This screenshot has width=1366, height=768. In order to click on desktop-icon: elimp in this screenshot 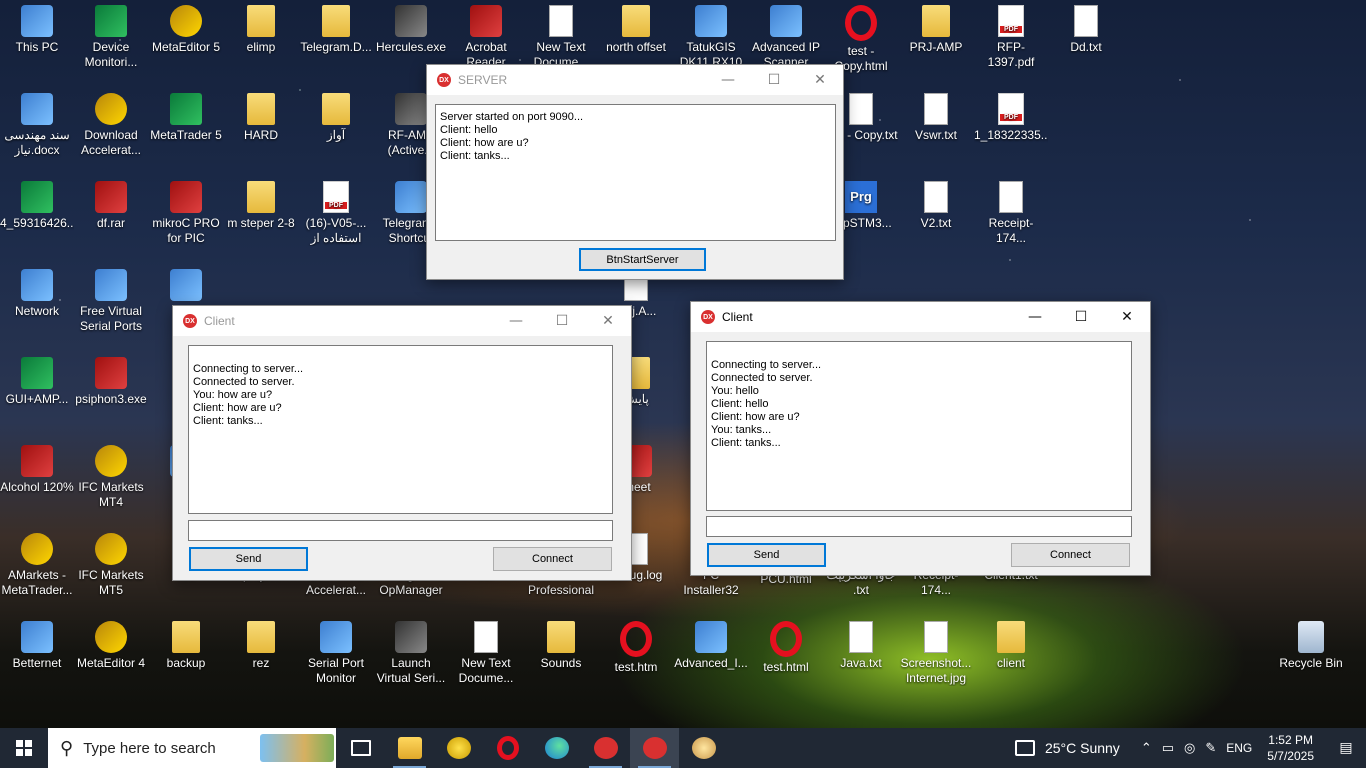, I will do `click(261, 30)`.